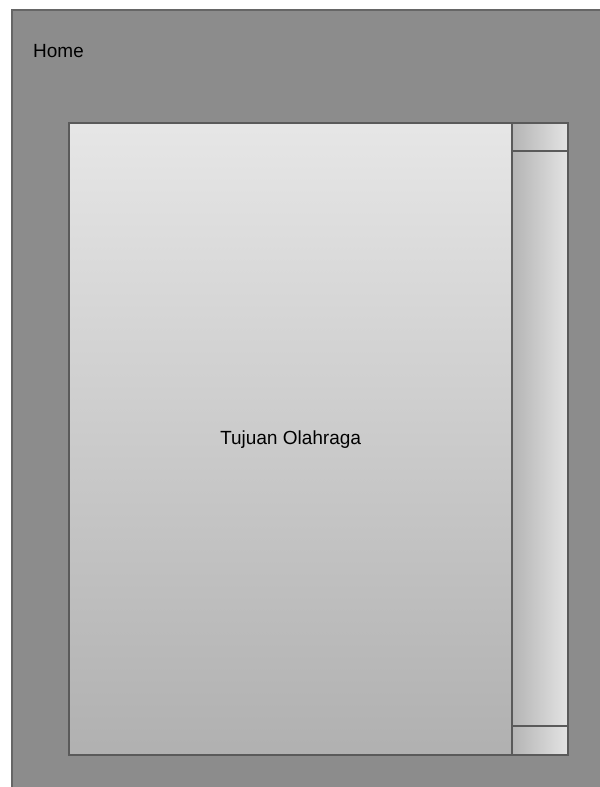 This screenshot has width=600, height=787. Describe the element at coordinates (540, 739) in the screenshot. I see `scroll-down-button` at that location.